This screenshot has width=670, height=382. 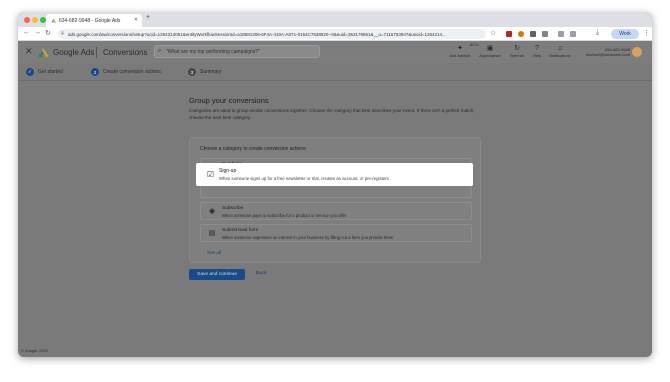 I want to click on side-panel-icon, so click(x=573, y=34).